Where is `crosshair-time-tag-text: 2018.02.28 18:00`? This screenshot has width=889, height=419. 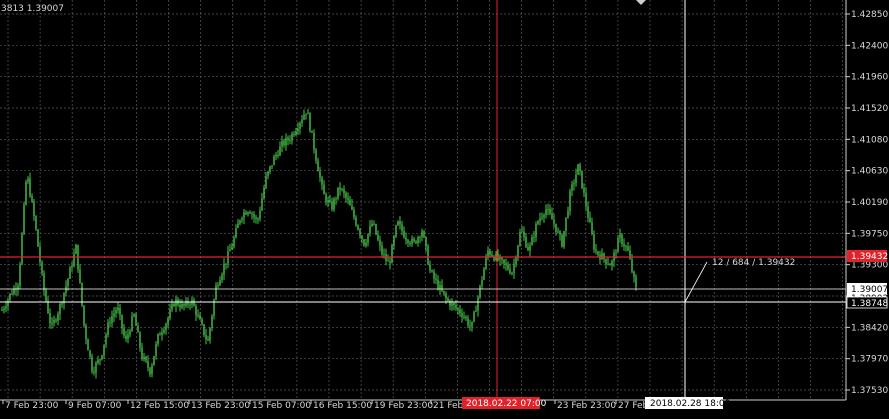 crosshair-time-tag-text: 2018.02.28 18:00 is located at coordinates (690, 404).